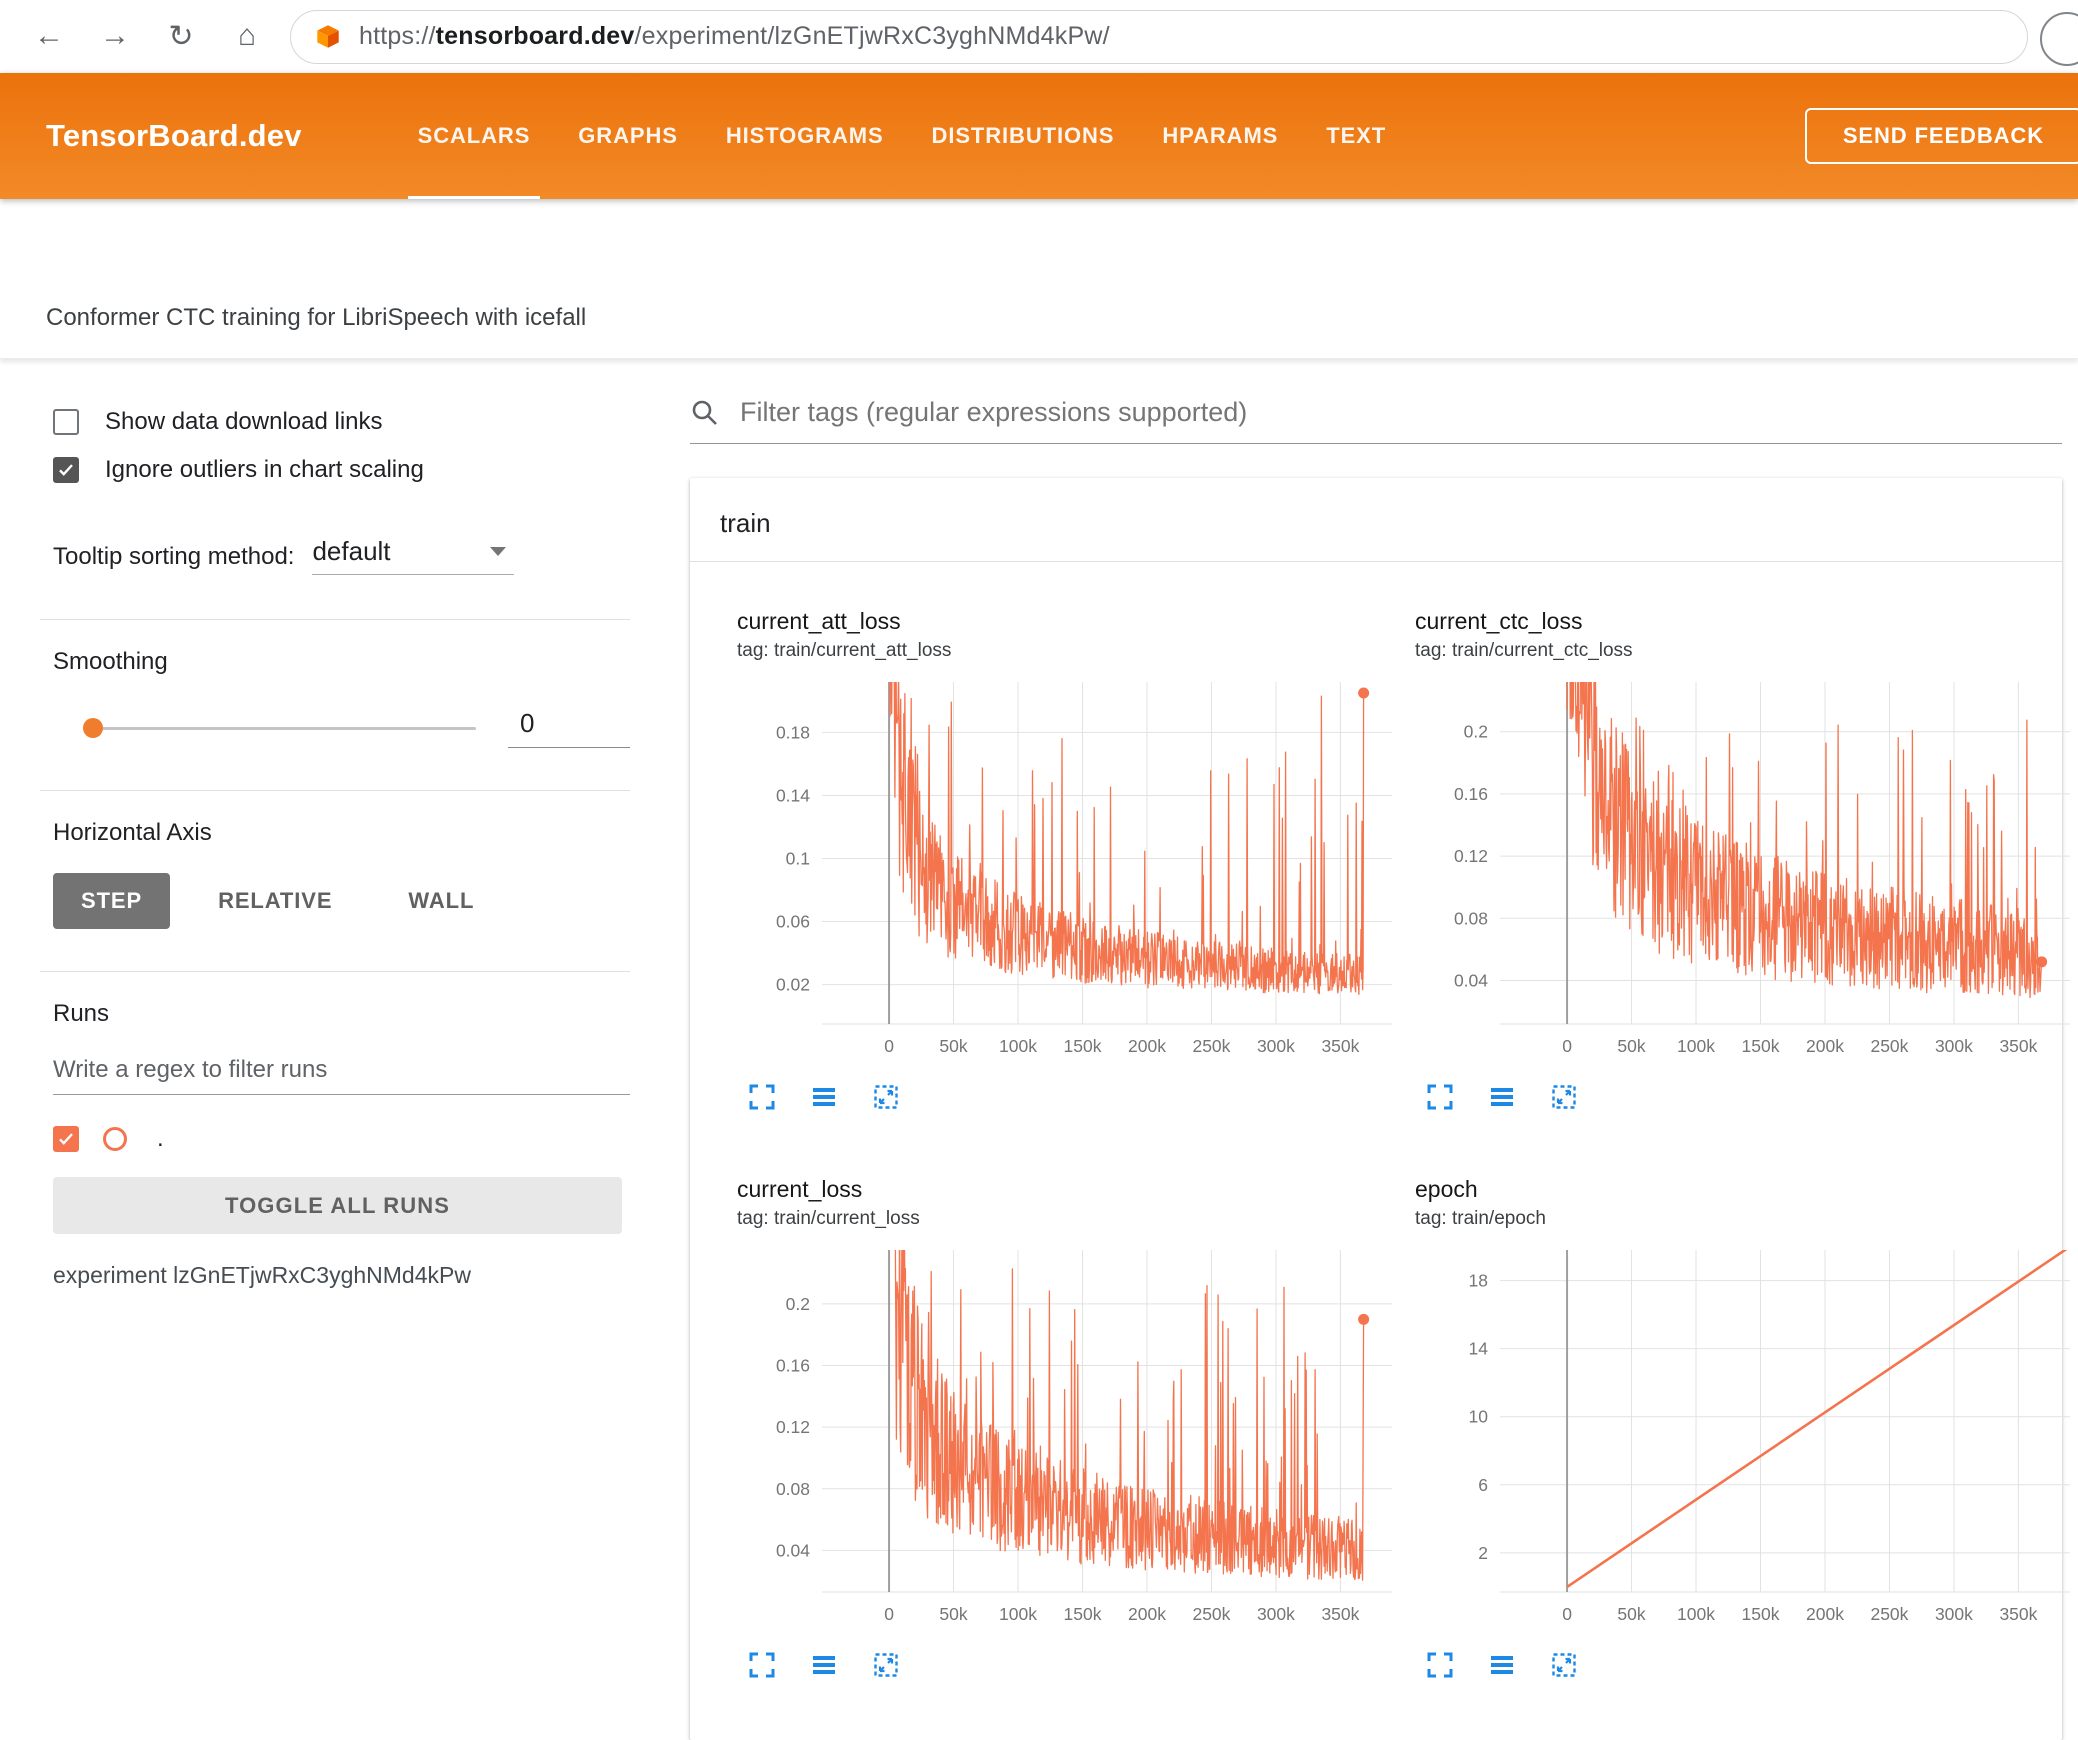  Describe the element at coordinates (441, 901) in the screenshot. I see `axis-wall-button: WALL` at that location.